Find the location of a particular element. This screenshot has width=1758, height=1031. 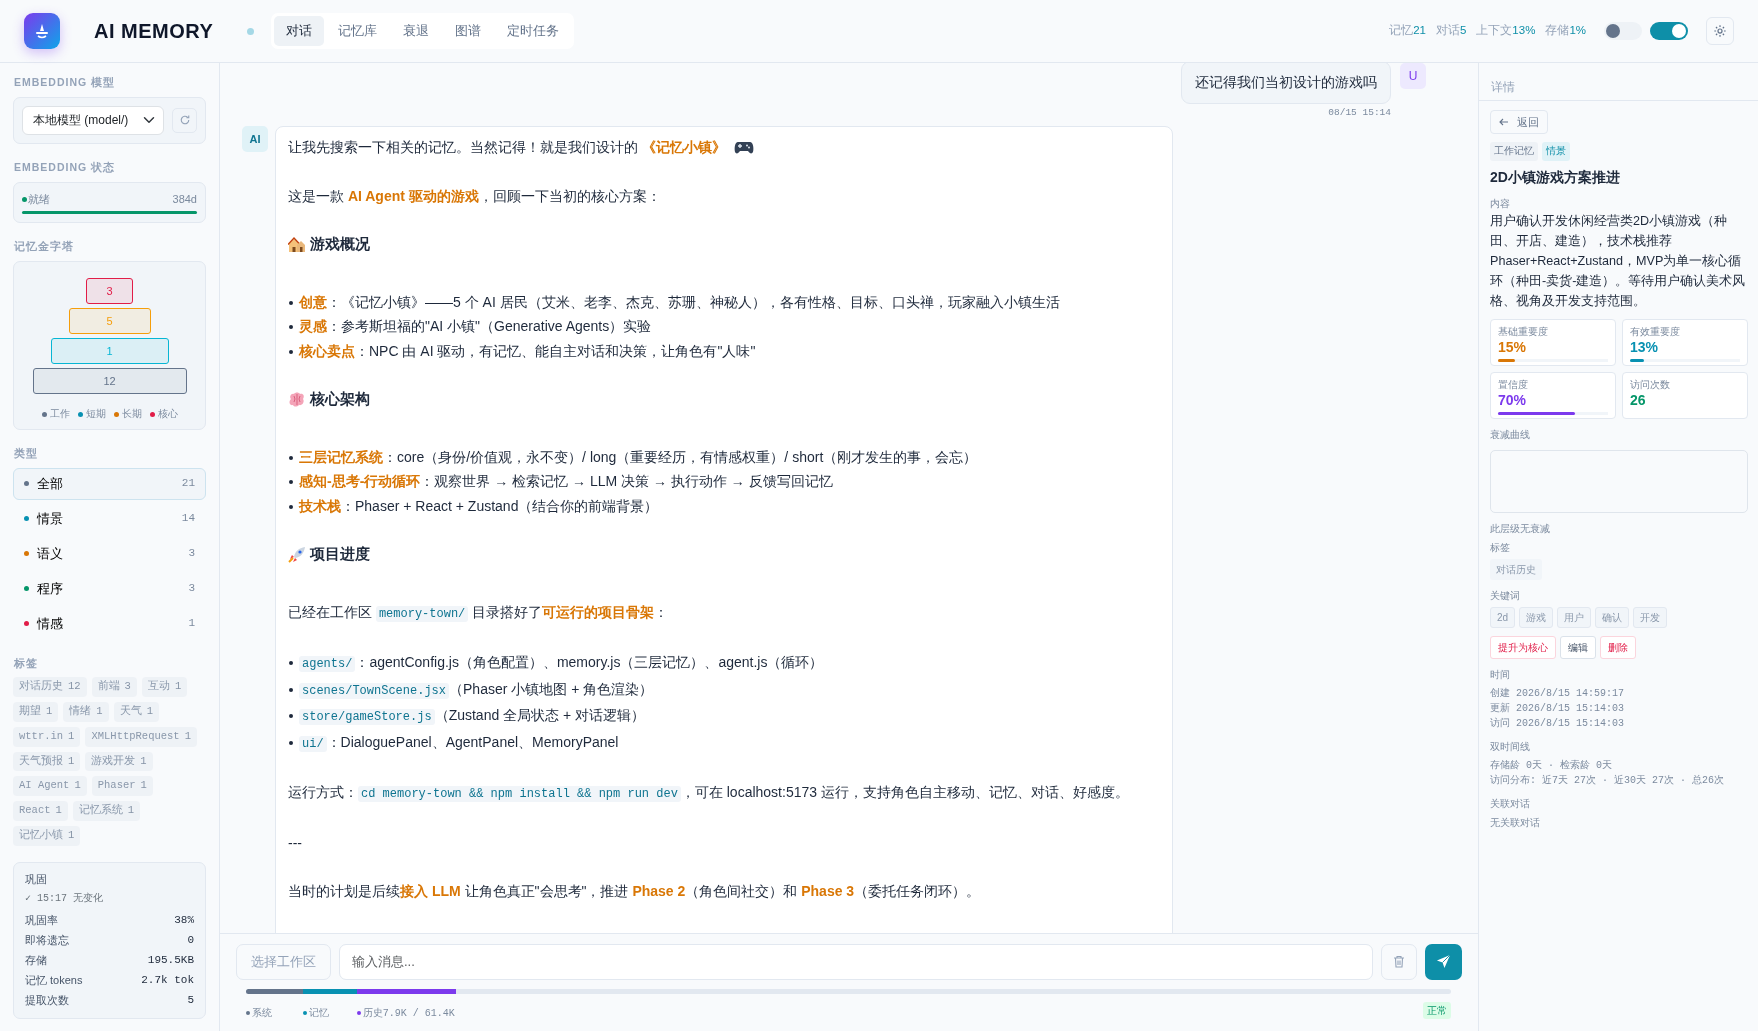

nav-tab: 衰退 is located at coordinates (416, 31).